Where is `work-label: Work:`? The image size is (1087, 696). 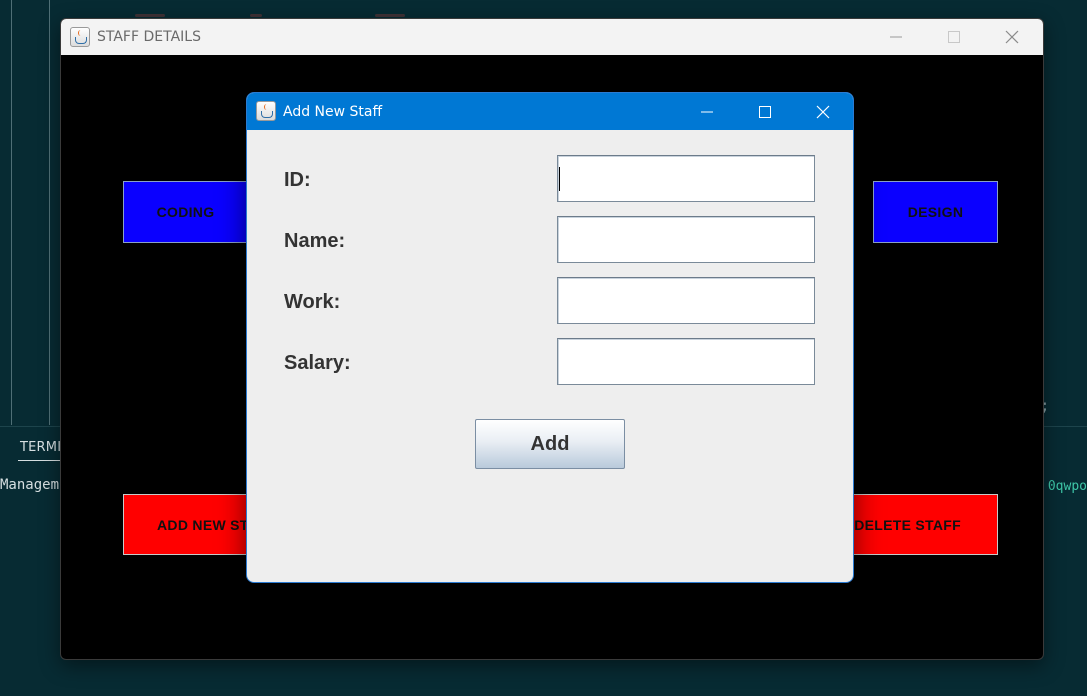
work-label: Work: is located at coordinates (312, 302).